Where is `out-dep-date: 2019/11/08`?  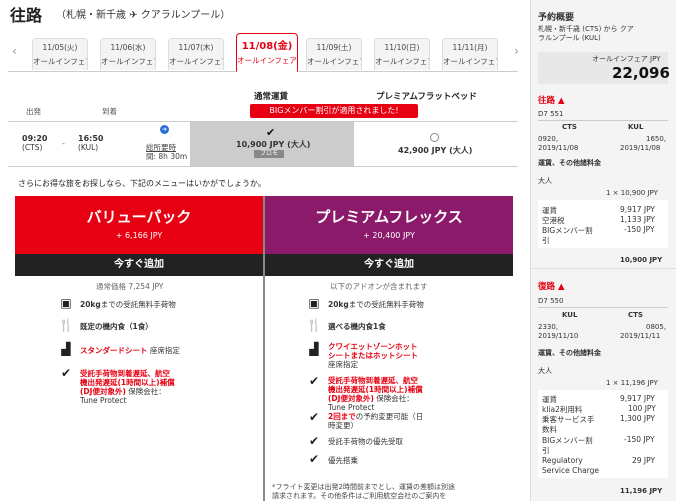
out-dep-date: 2019/11/08 is located at coordinates (558, 148).